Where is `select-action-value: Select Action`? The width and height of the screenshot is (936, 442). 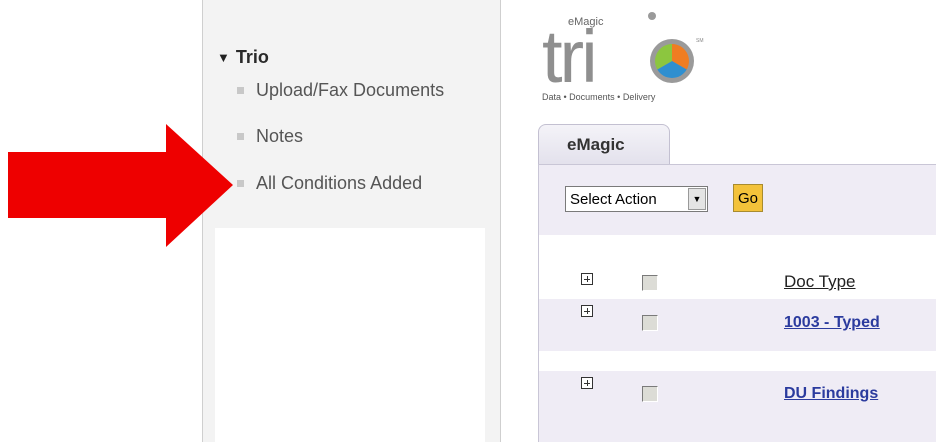 select-action-value: Select Action is located at coordinates (613, 199).